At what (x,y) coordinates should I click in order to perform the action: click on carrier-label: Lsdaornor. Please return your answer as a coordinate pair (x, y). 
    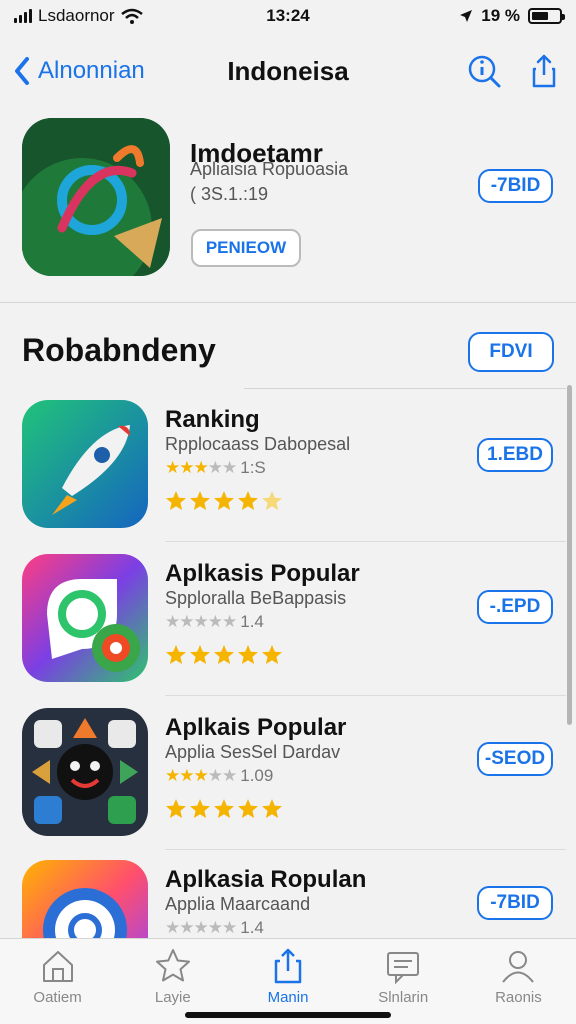
    Looking at the image, I should click on (76, 15).